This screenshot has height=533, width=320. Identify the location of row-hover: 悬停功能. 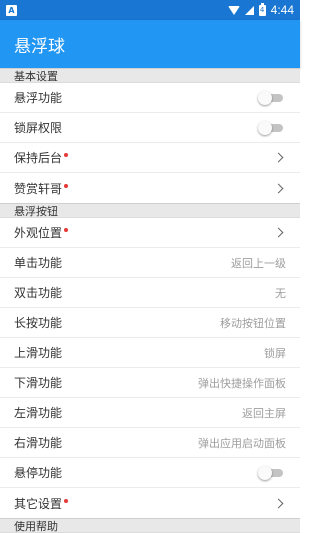
(150, 473).